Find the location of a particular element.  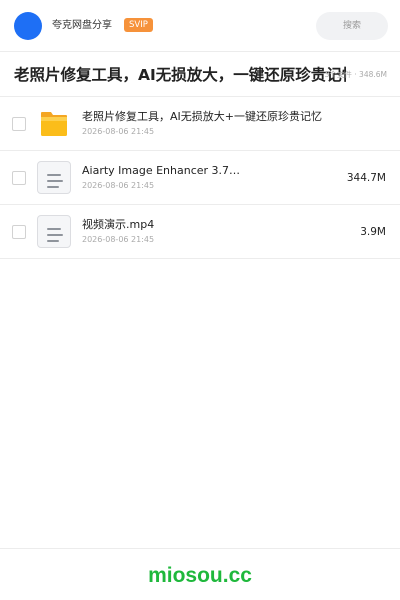

share-title-bar: 老照片修复工具，AI无损放大，一键还原珍贵记忆 3个文件 · 348.6M is located at coordinates (200, 75).